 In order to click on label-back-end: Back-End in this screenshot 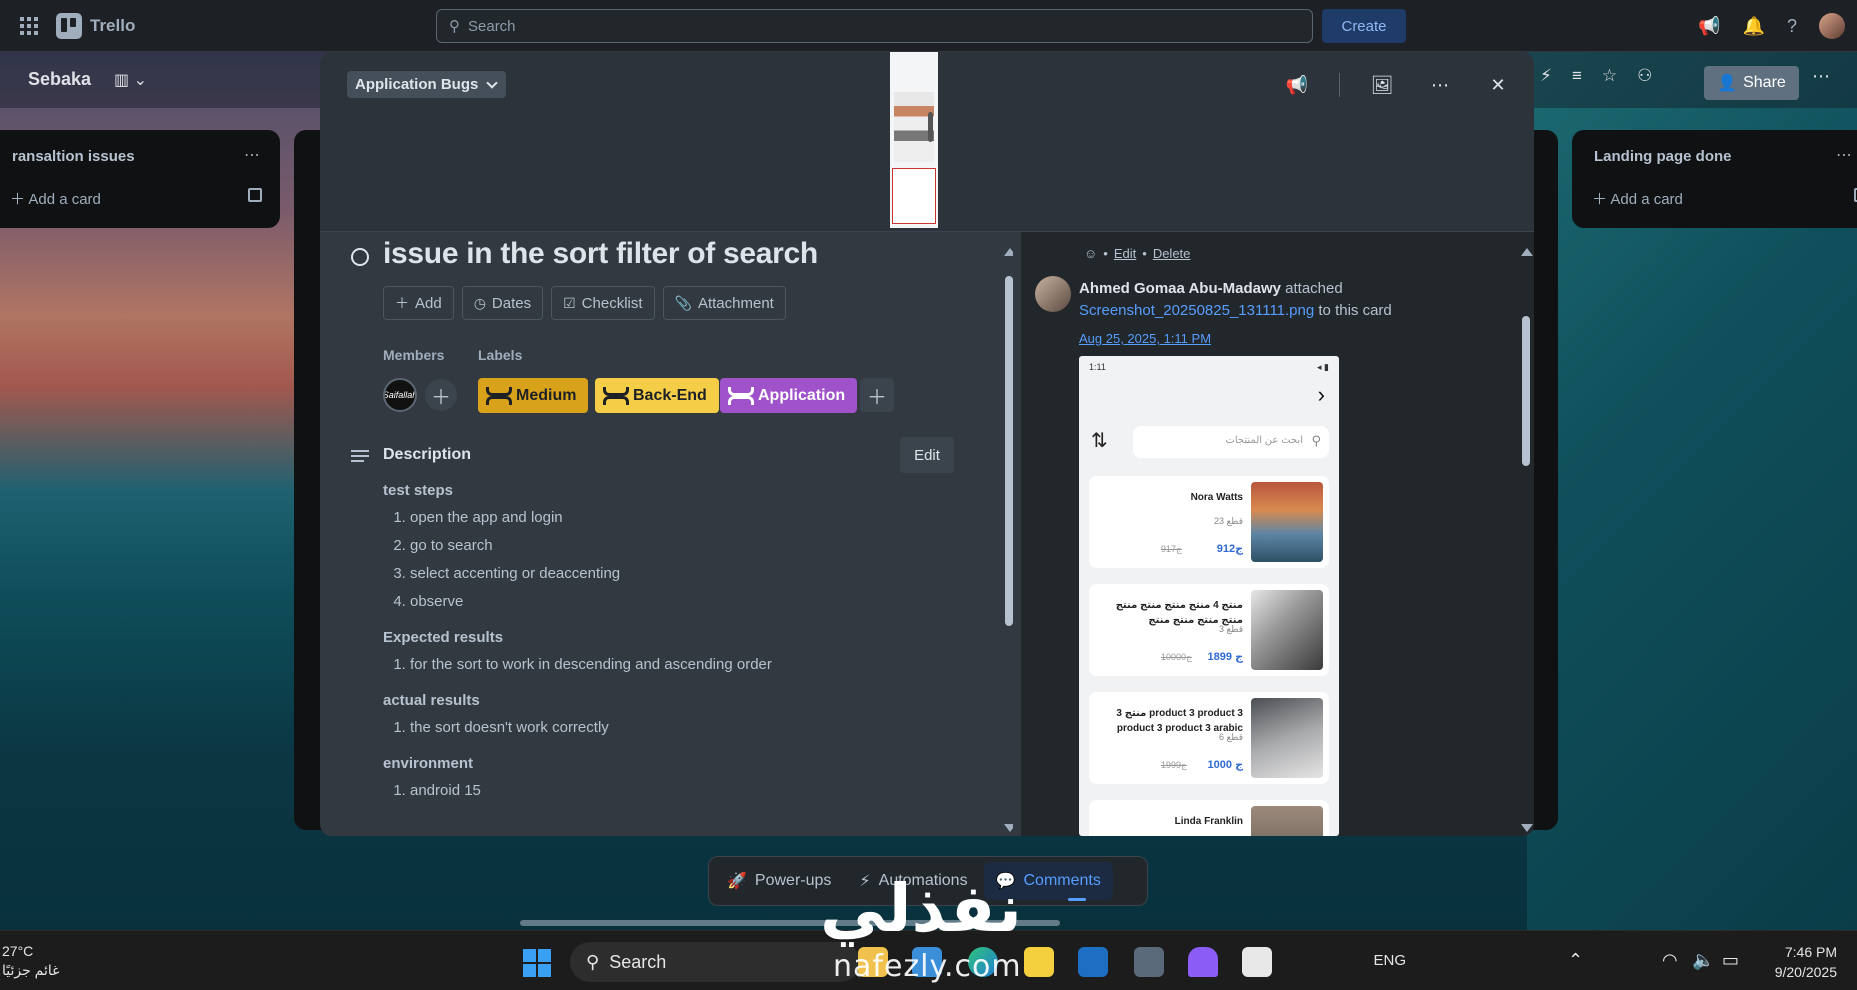, I will do `click(657, 395)`.